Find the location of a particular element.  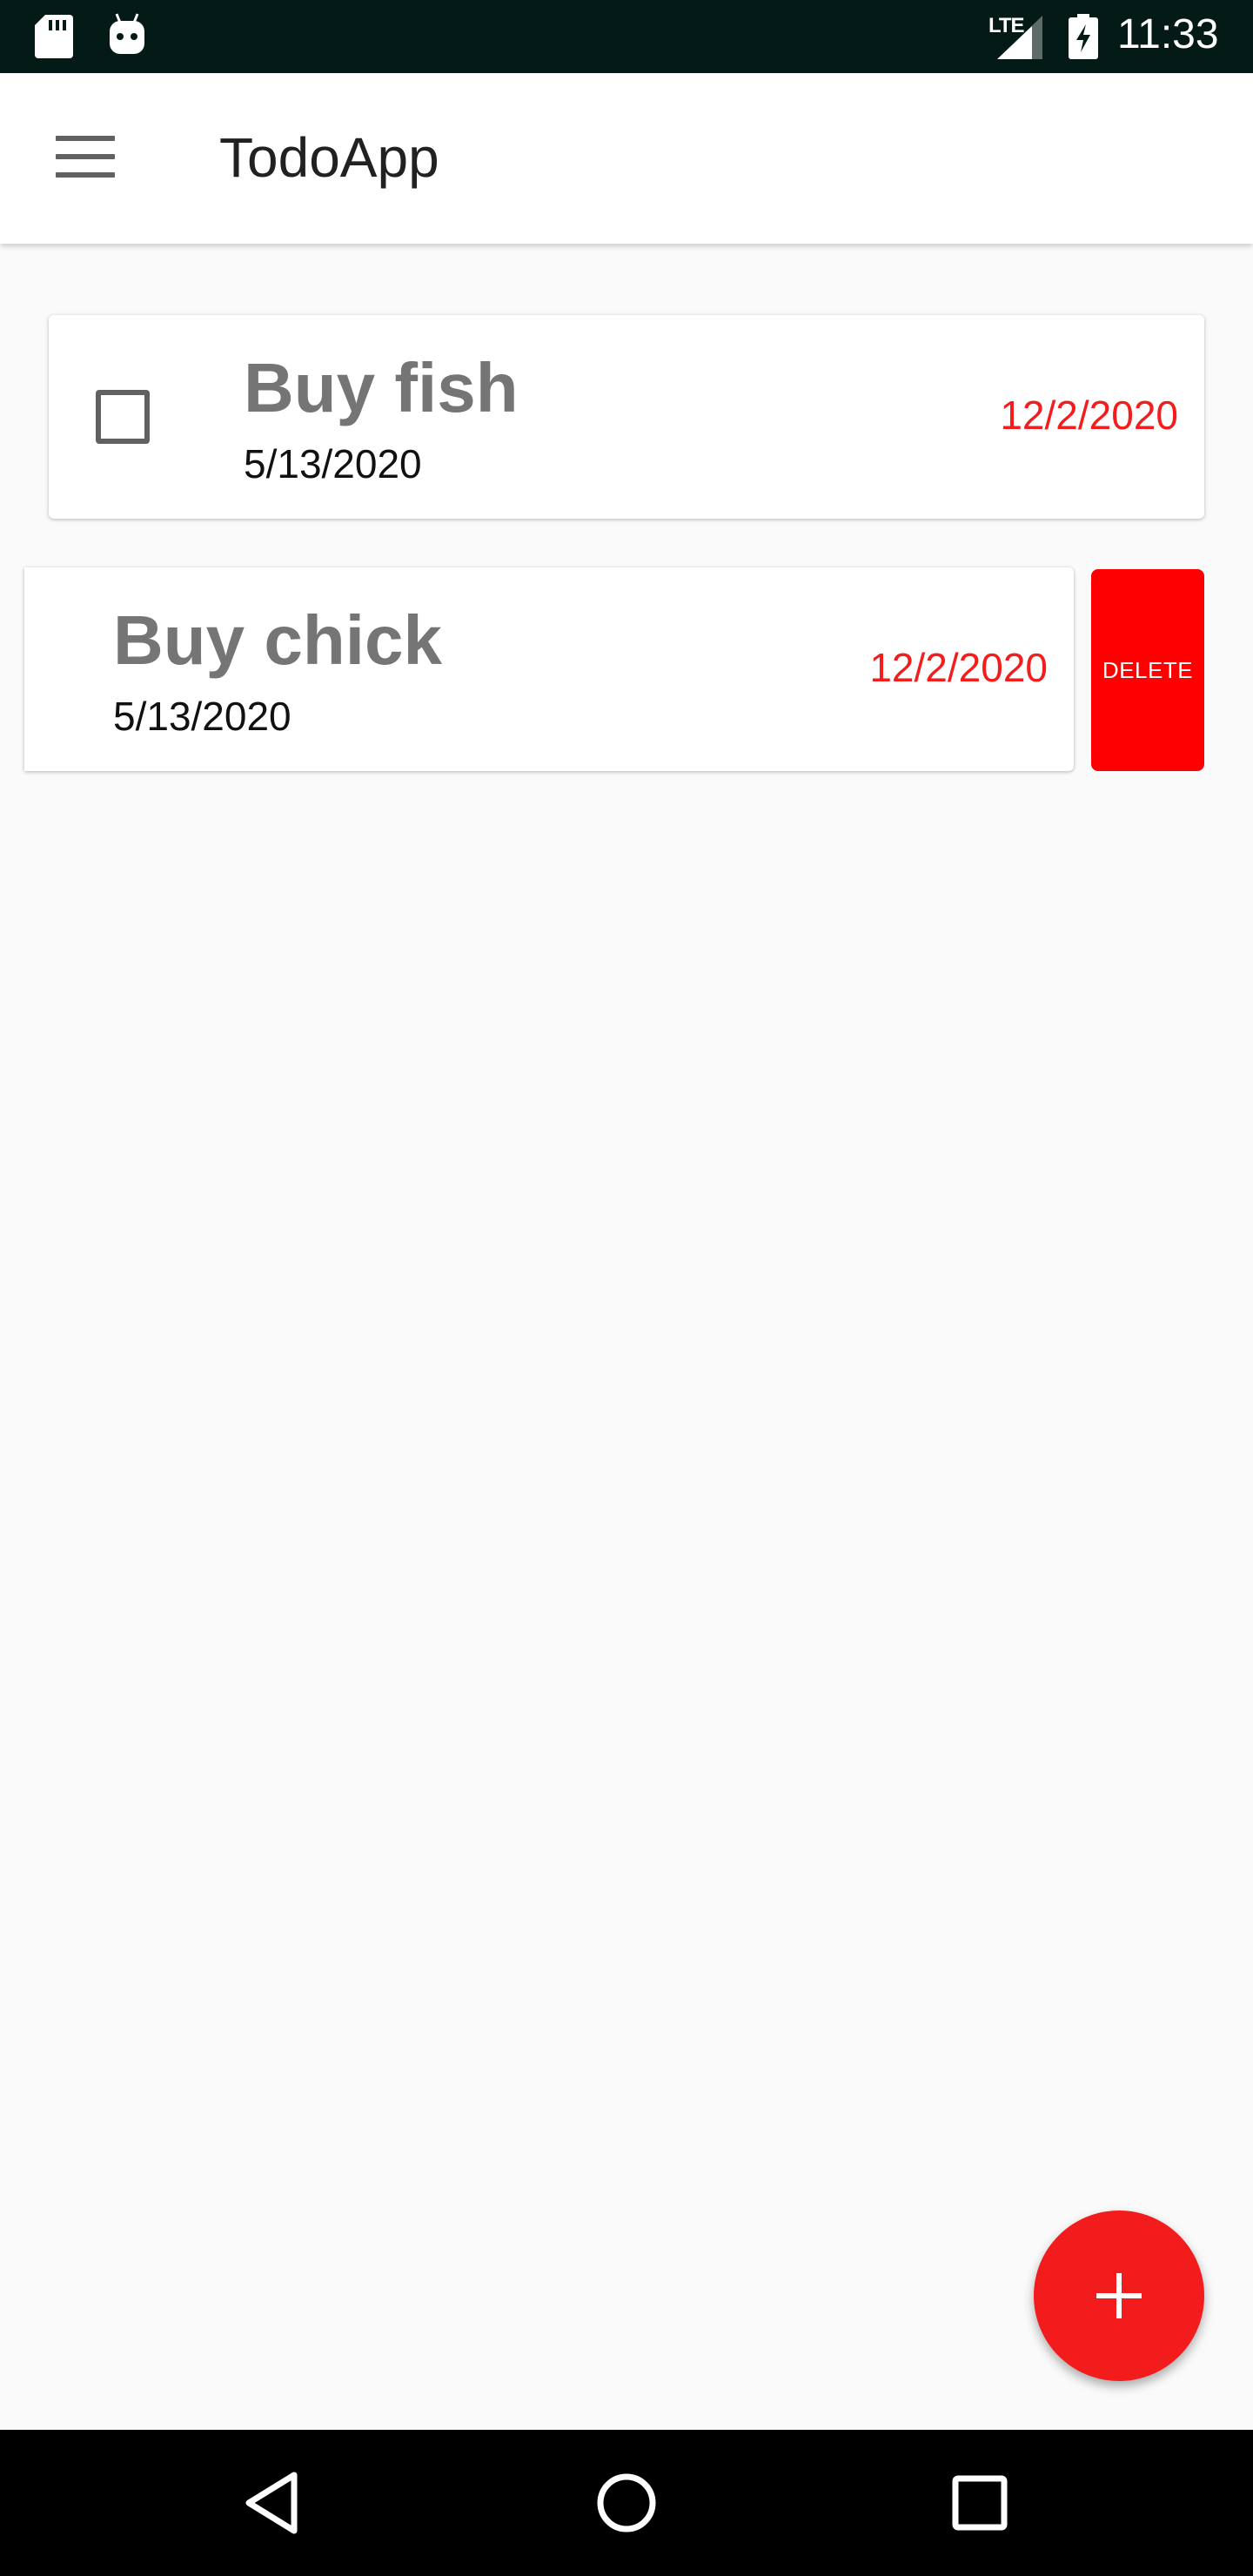

todo-title: Buy chick is located at coordinates (277, 640).